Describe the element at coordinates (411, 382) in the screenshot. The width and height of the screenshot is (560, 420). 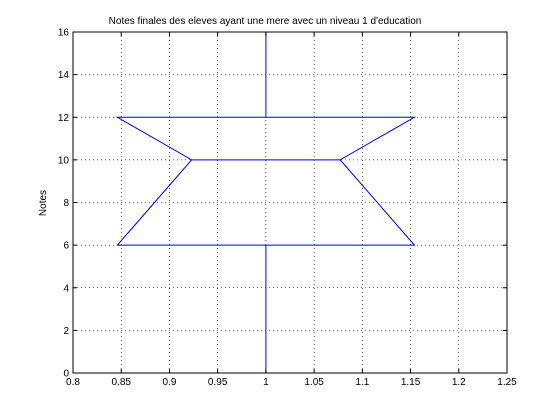
I see `x-tick-label: 1.15` at that location.